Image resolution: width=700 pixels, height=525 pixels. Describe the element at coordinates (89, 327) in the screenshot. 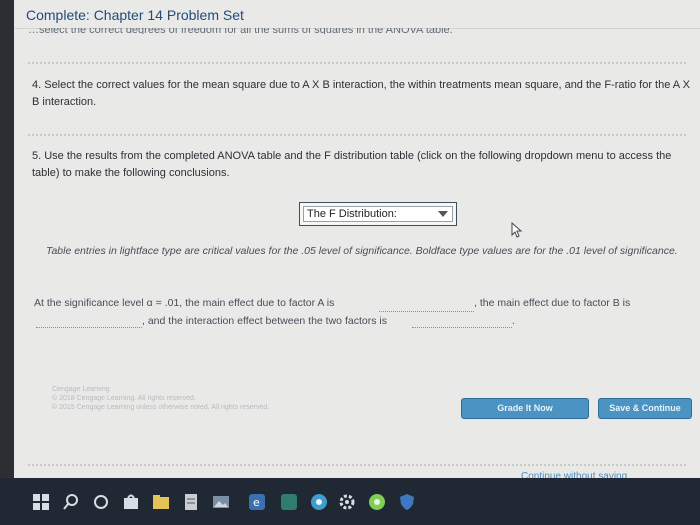

I see `factor-b-answer-field` at that location.